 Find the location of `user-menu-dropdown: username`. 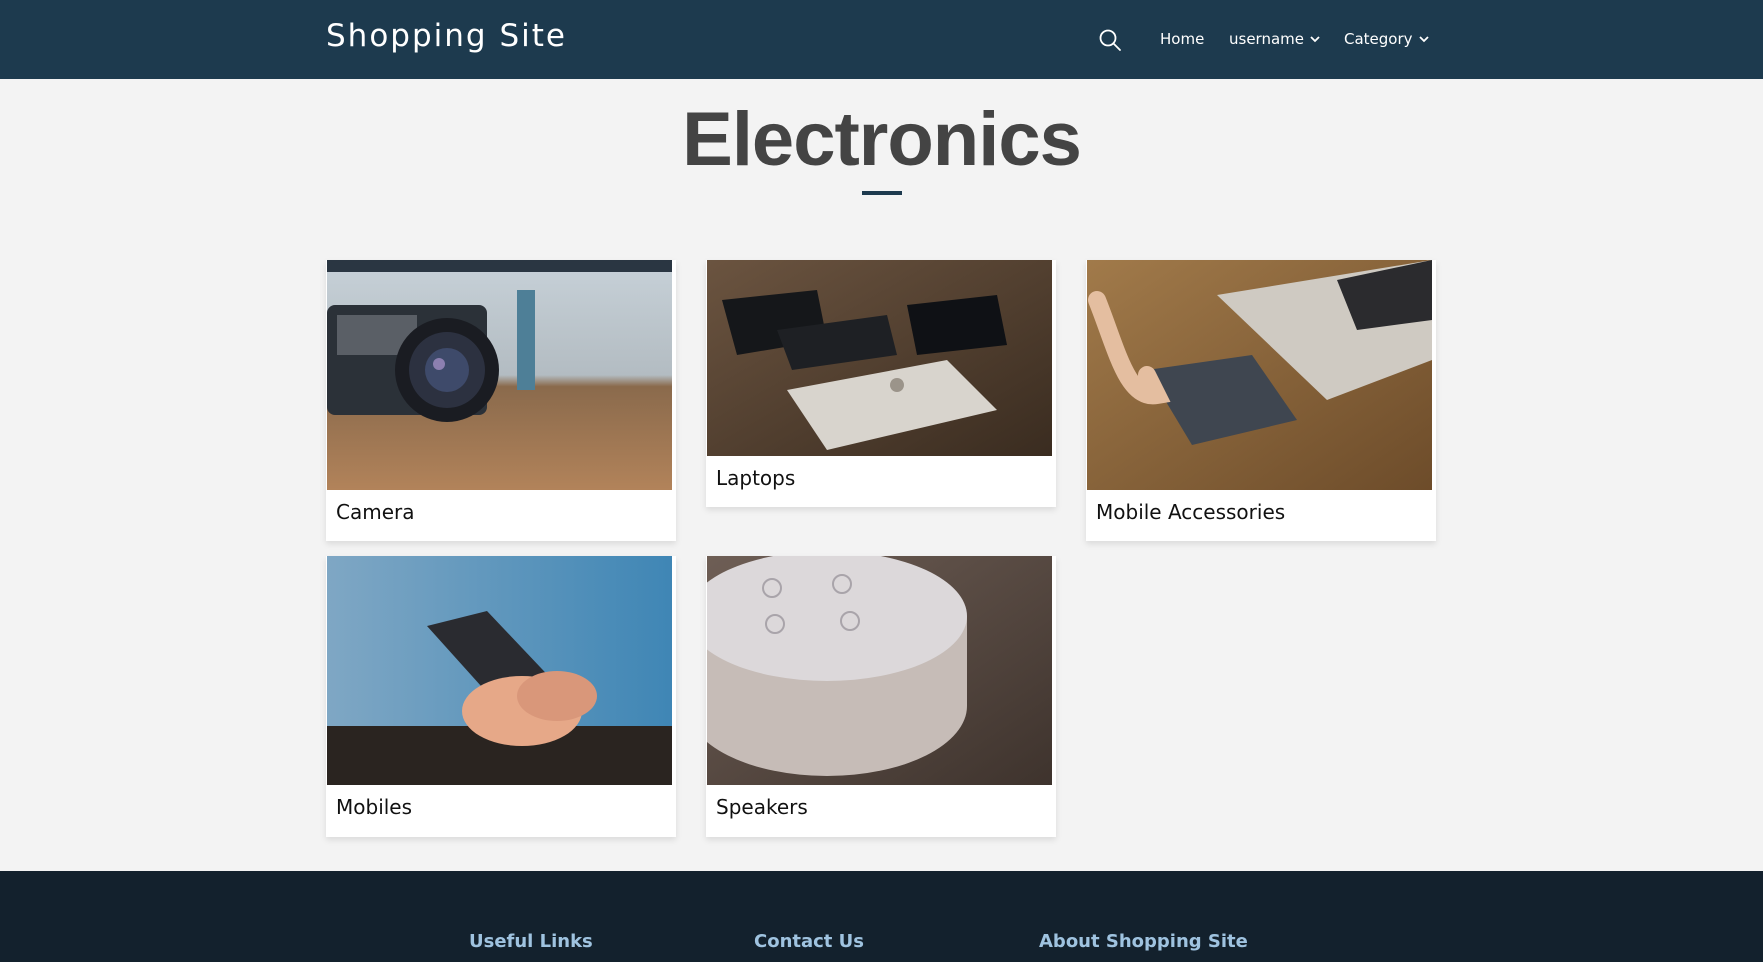

user-menu-dropdown: username is located at coordinates (1274, 39).